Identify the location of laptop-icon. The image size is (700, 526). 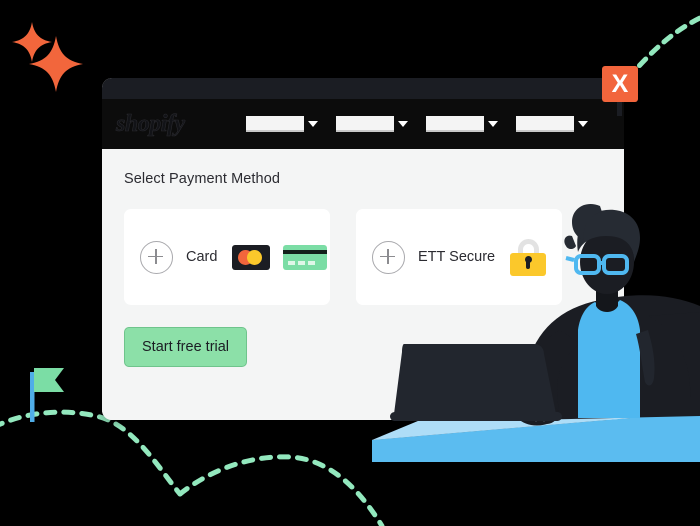
(476, 382).